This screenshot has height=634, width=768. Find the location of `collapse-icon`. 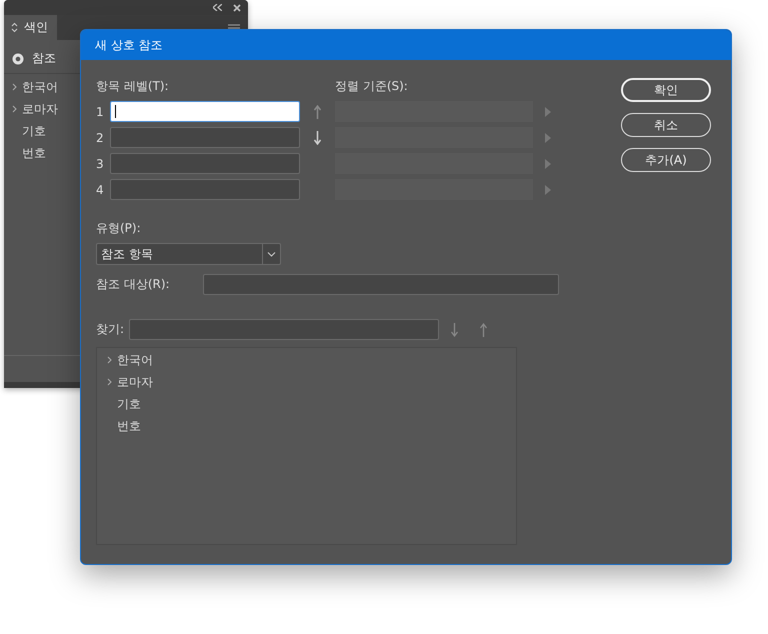

collapse-icon is located at coordinates (217, 7).